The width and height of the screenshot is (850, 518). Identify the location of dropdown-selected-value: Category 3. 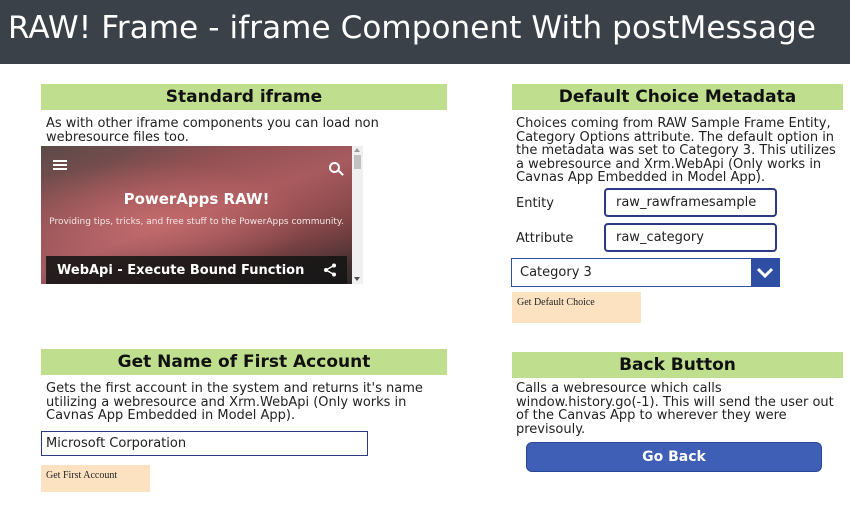
(556, 272).